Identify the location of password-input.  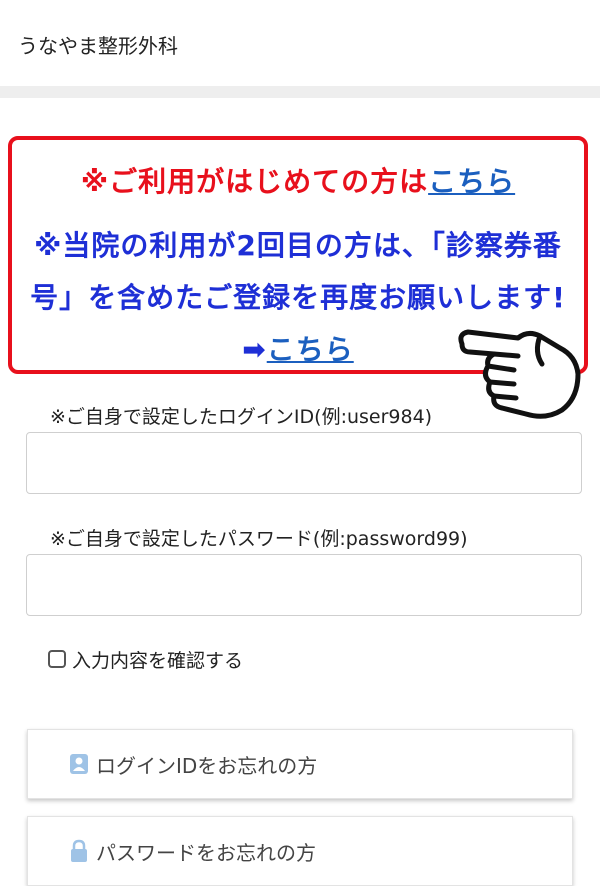
(304, 585).